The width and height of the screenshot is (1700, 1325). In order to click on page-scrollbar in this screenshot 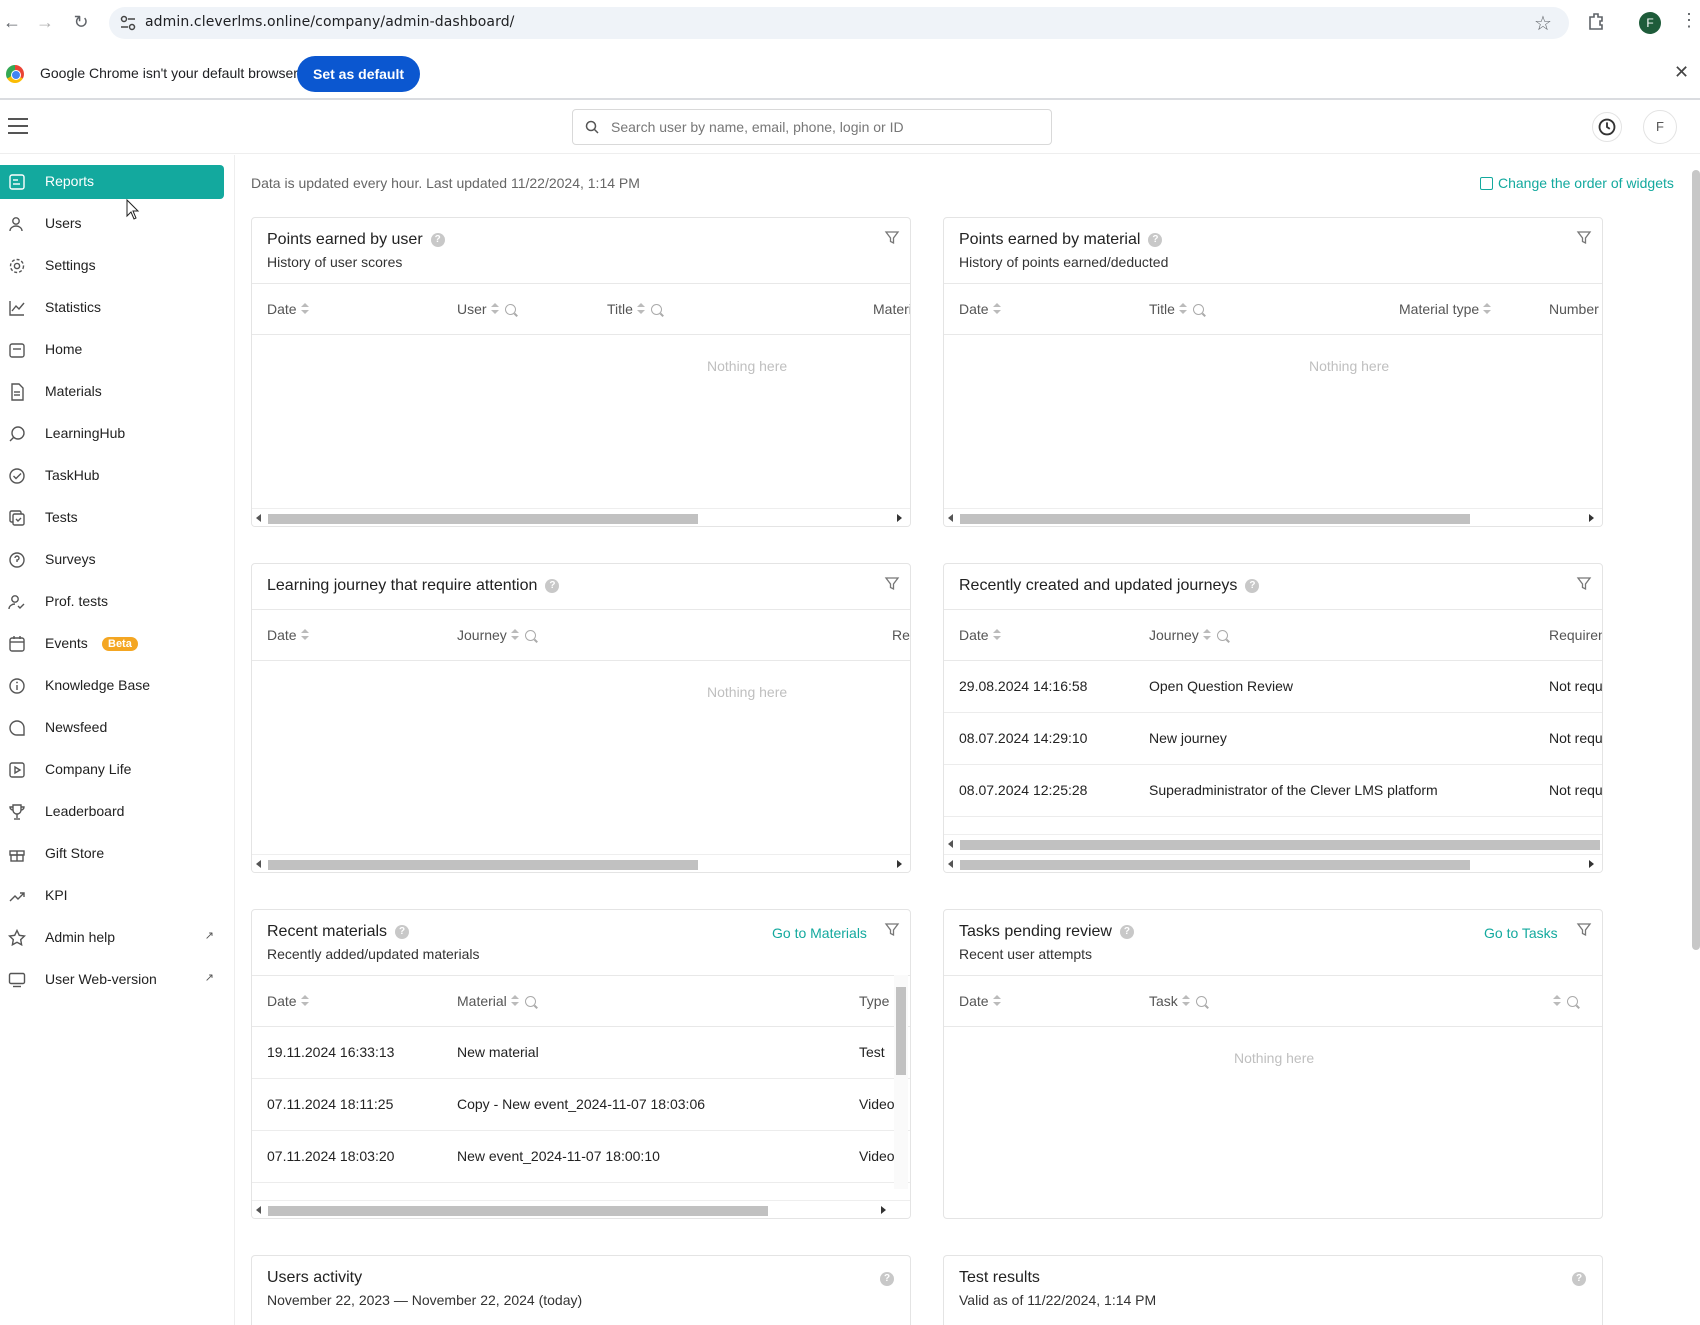, I will do `click(1696, 560)`.